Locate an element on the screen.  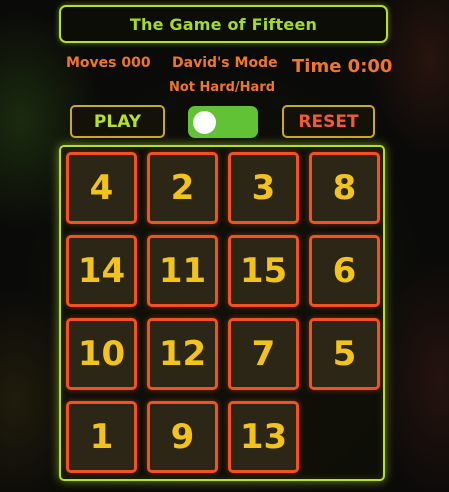
mode-toggle is located at coordinates (223, 122).